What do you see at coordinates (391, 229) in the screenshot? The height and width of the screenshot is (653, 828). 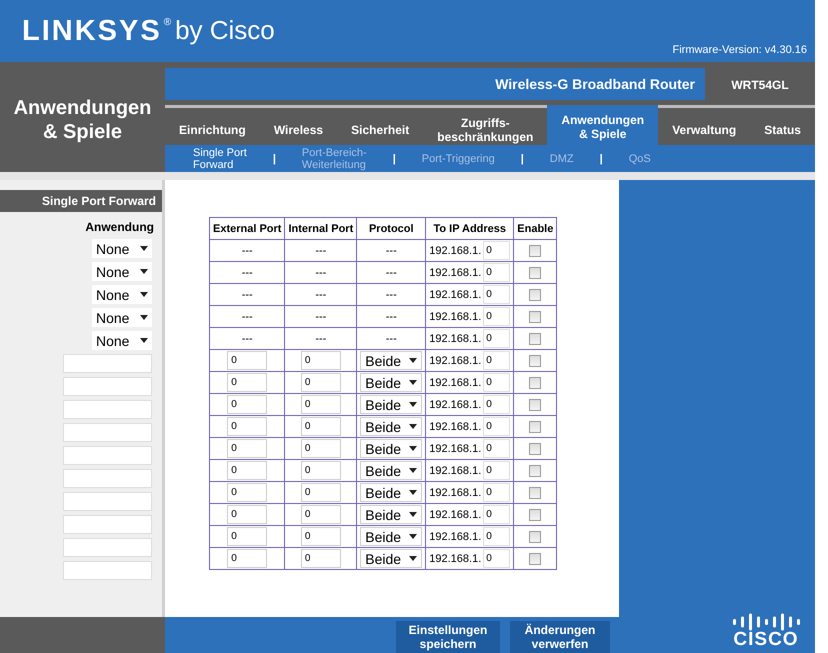 I see `column-header: Protocol` at bounding box center [391, 229].